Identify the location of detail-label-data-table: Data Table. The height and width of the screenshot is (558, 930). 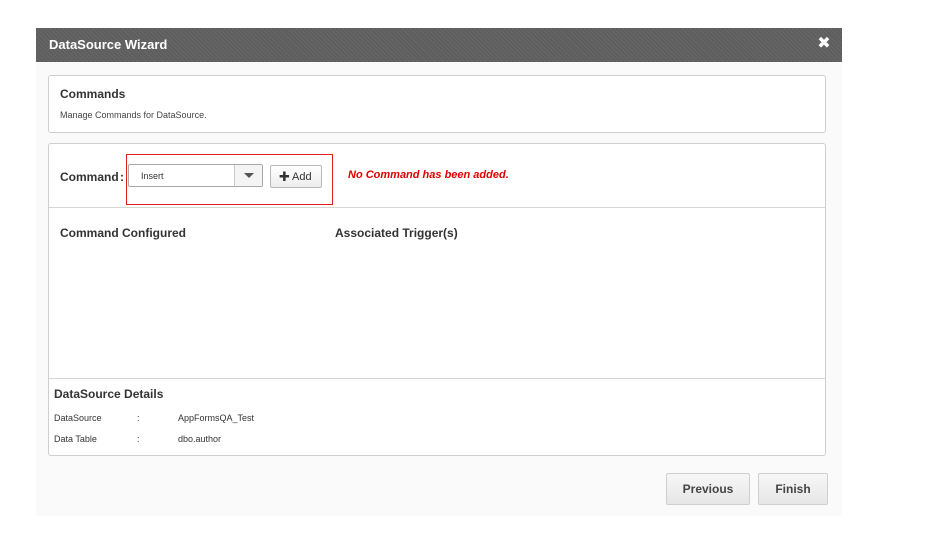
(75, 439).